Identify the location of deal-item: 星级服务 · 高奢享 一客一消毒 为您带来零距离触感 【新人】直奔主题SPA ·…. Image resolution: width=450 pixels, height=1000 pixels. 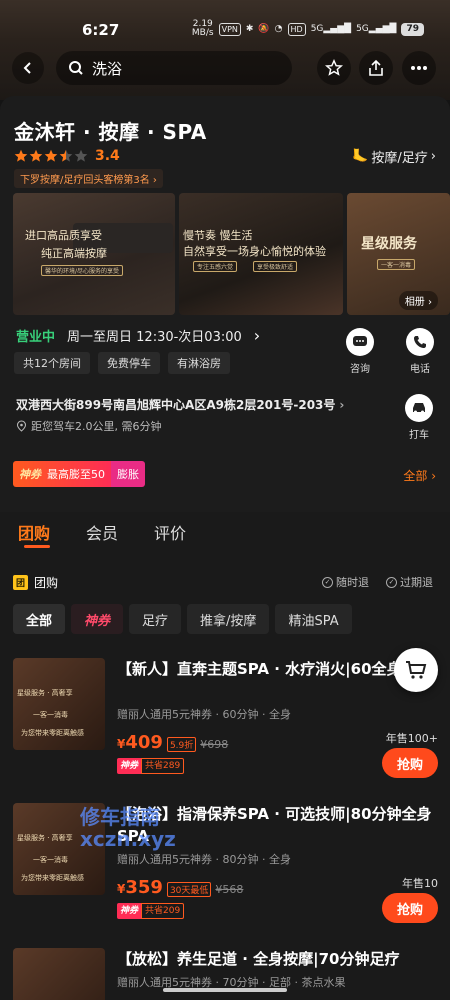
(231, 721).